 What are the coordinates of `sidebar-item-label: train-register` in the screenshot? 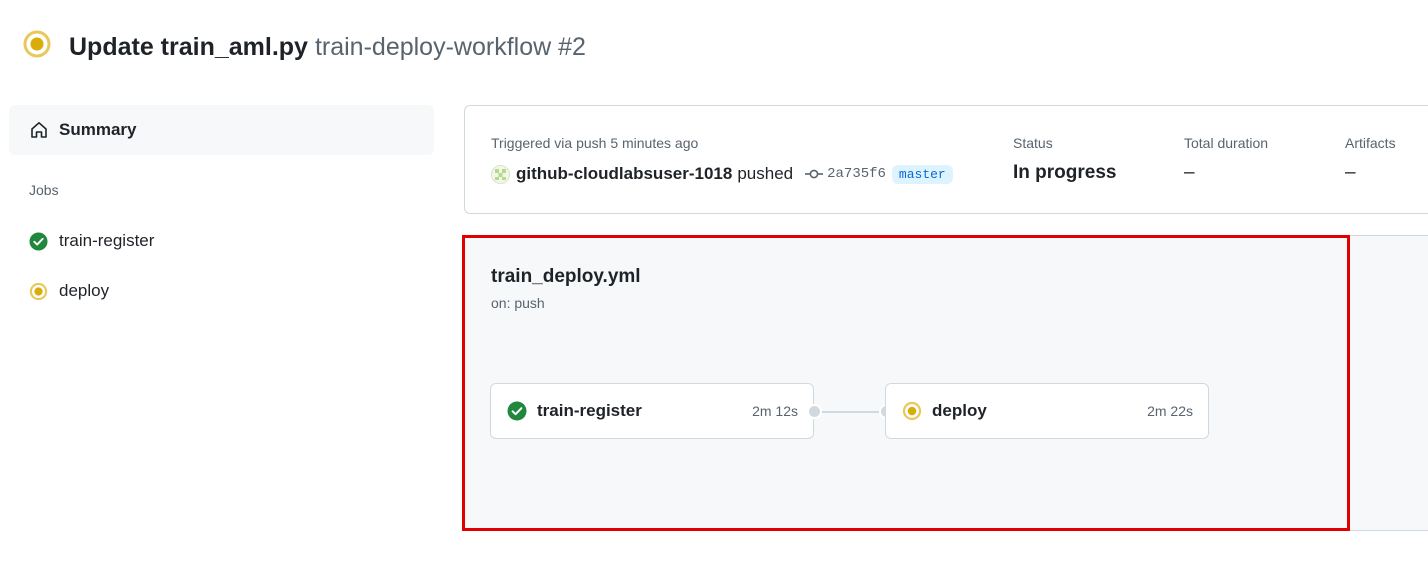 It's located at (107, 240).